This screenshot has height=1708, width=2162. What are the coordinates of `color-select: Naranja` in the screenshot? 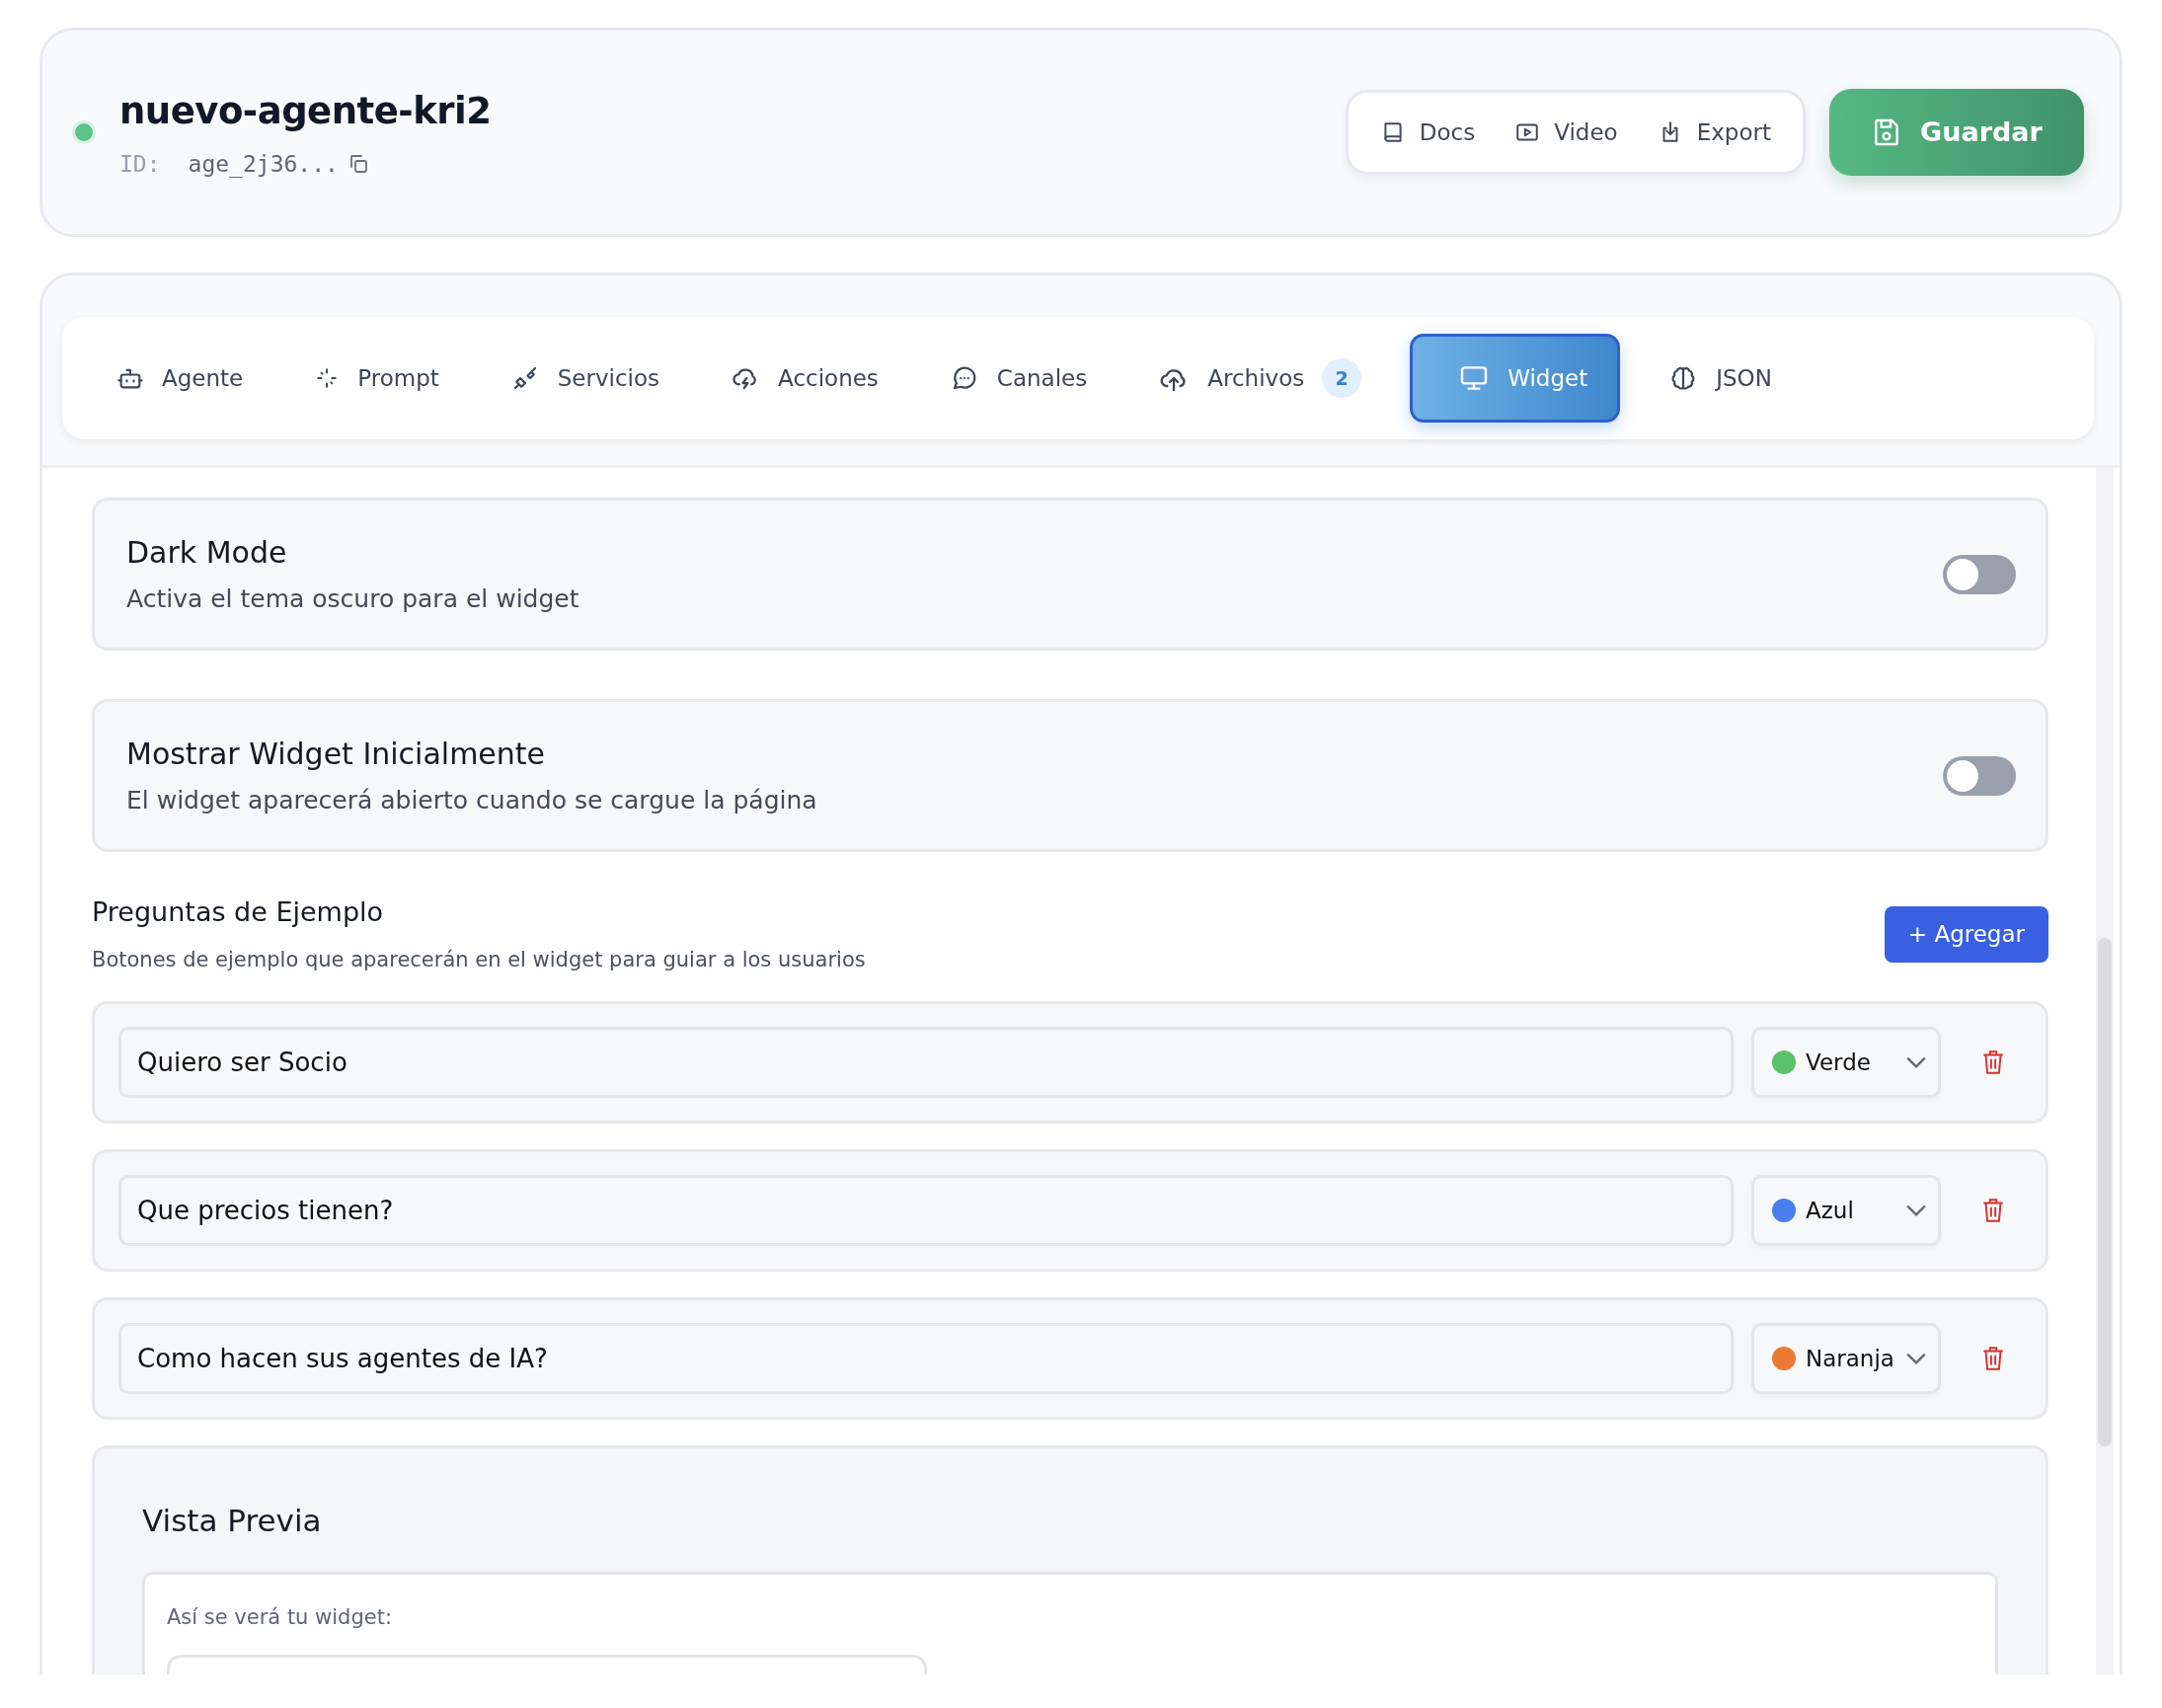 It's located at (1846, 1358).